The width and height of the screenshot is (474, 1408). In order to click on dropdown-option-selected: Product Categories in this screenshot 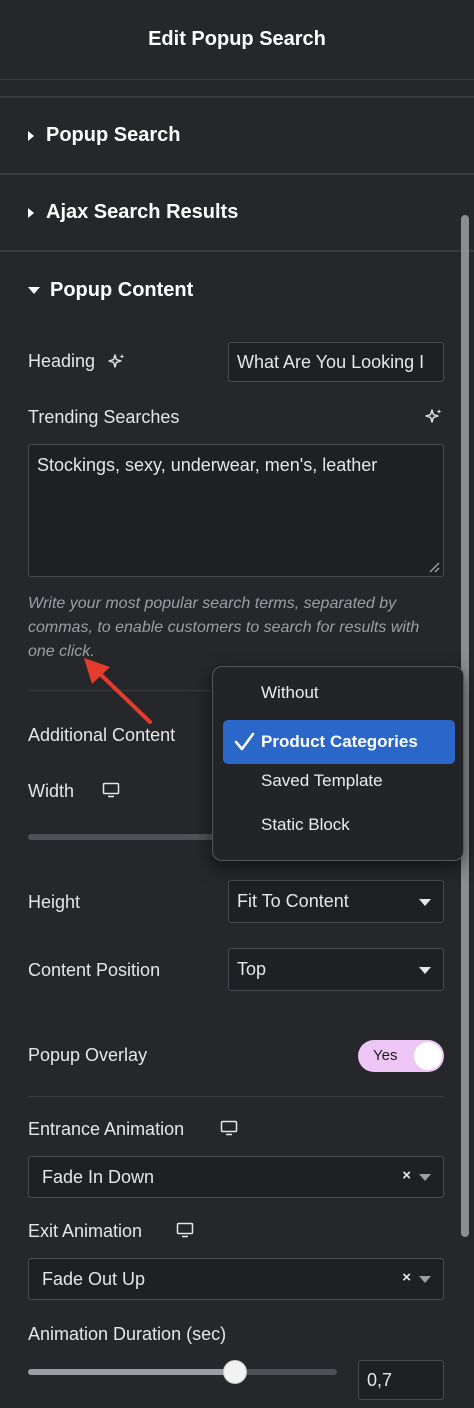, I will do `click(339, 742)`.